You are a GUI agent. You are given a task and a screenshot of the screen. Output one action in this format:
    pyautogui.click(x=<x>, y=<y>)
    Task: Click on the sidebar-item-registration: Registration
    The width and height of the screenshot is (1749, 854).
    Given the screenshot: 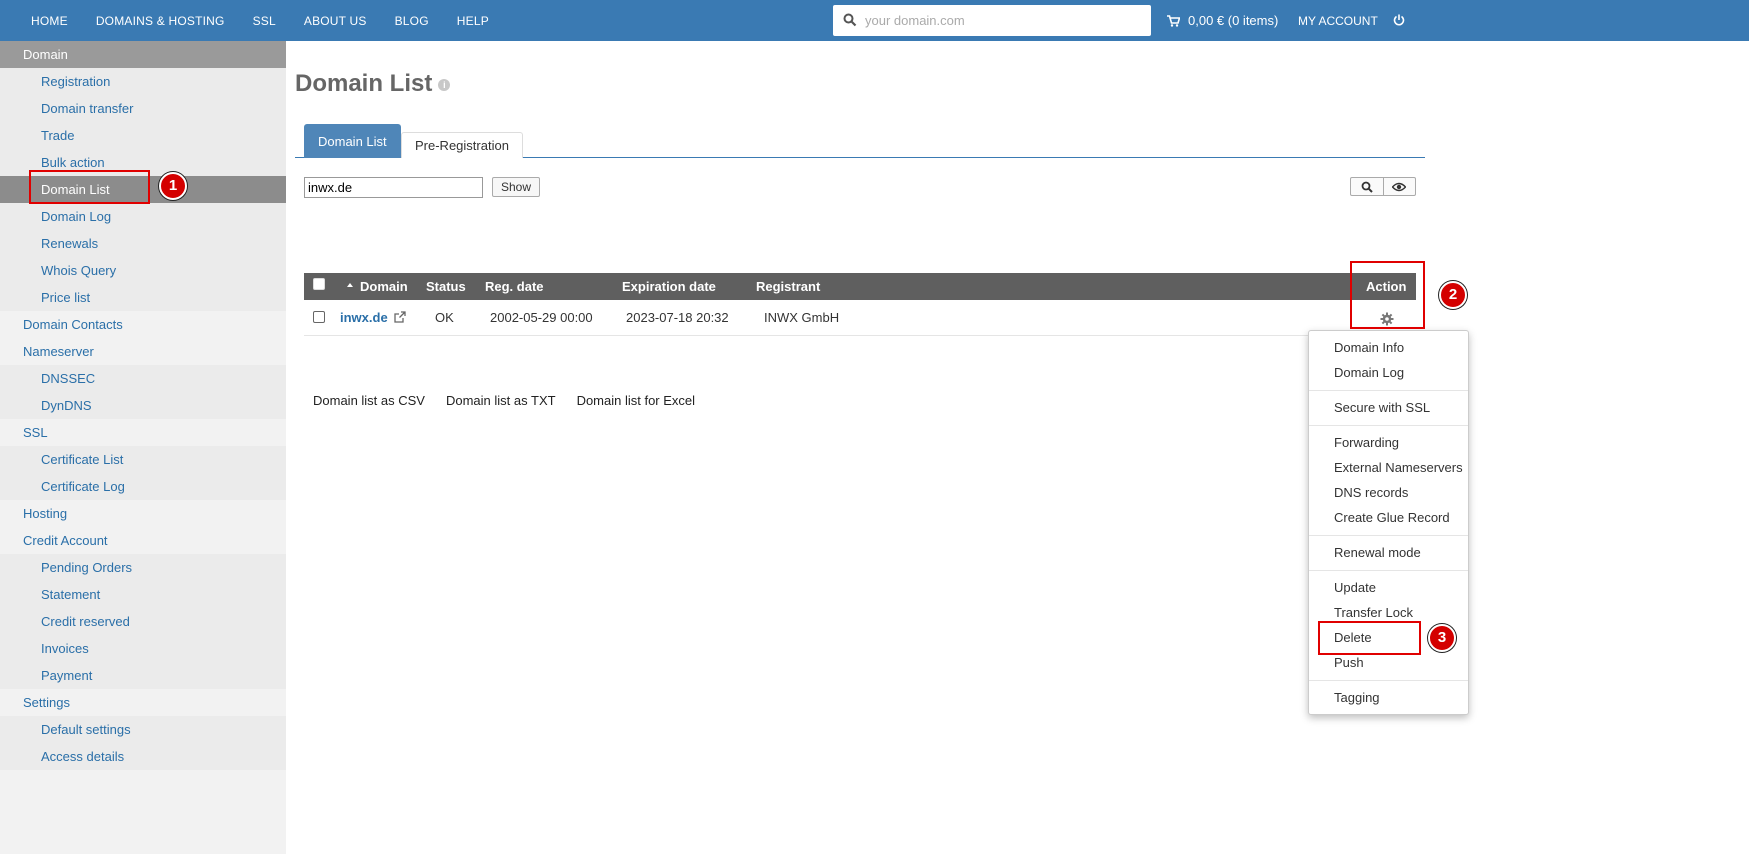 What is the action you would take?
    pyautogui.click(x=143, y=81)
    